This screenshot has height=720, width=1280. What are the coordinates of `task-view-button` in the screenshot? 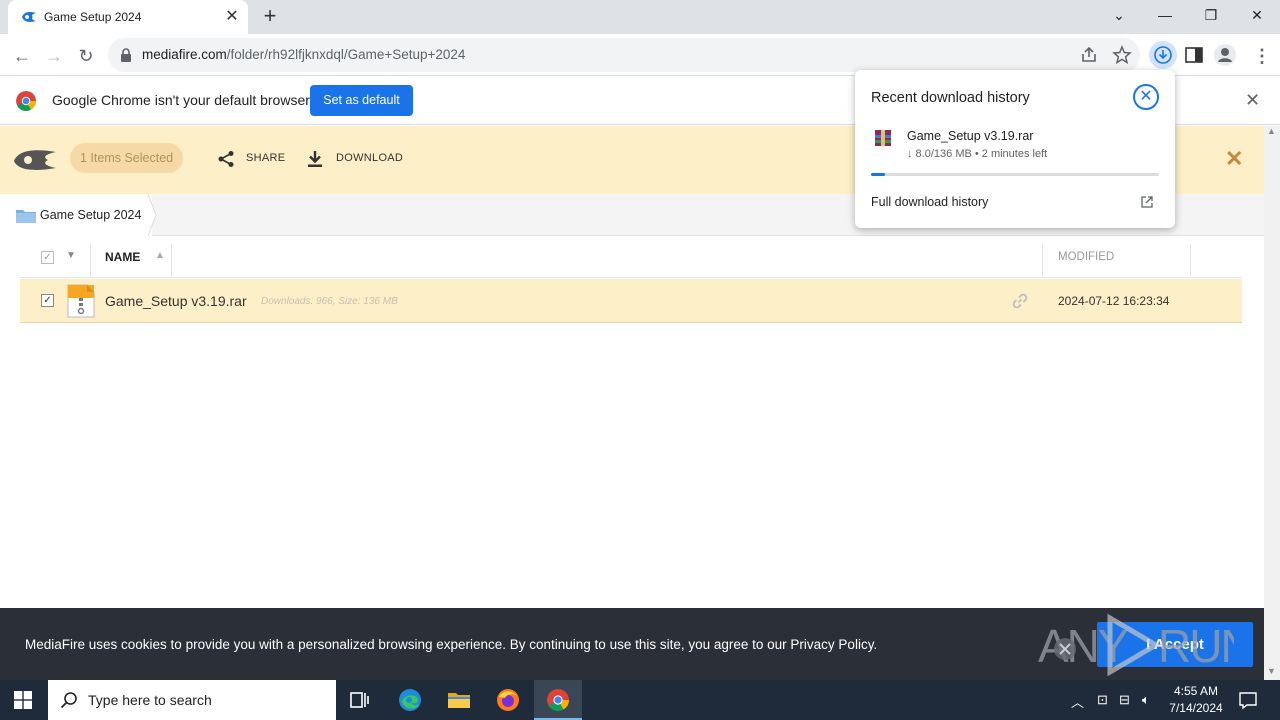 It's located at (360, 700).